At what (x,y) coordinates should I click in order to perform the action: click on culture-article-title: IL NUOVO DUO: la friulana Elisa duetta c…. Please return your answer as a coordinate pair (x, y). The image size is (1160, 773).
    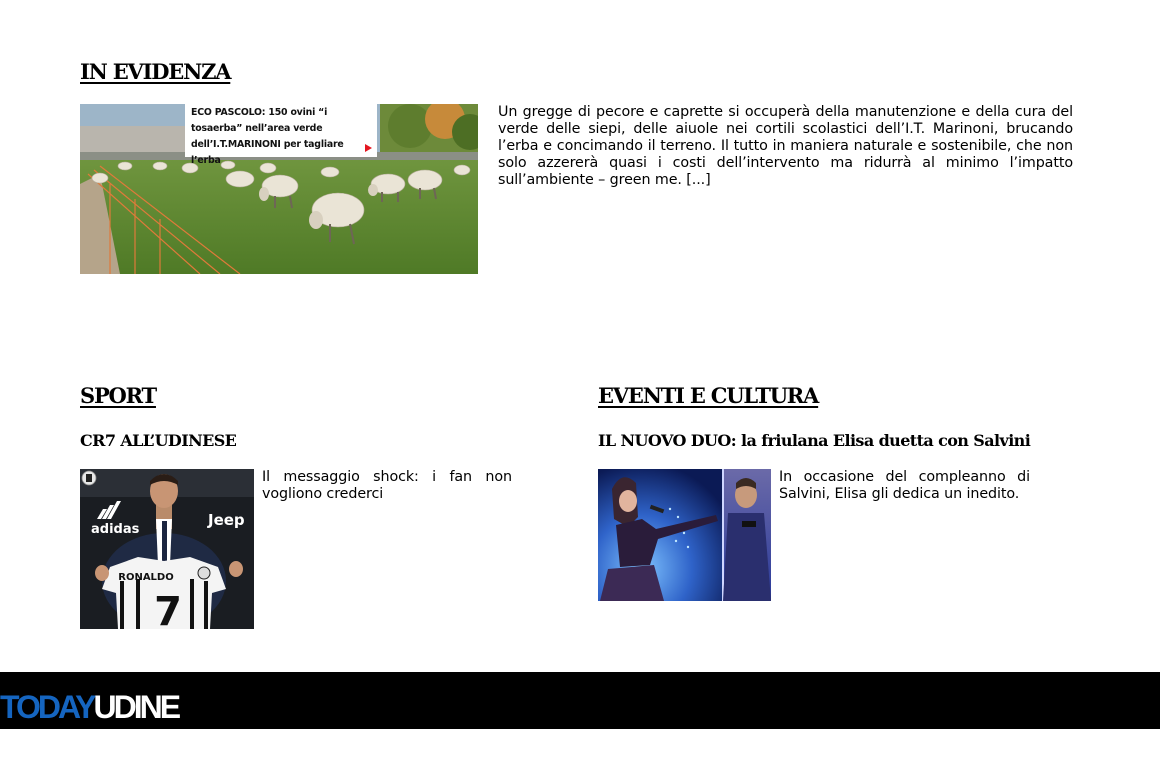
    Looking at the image, I should click on (814, 441).